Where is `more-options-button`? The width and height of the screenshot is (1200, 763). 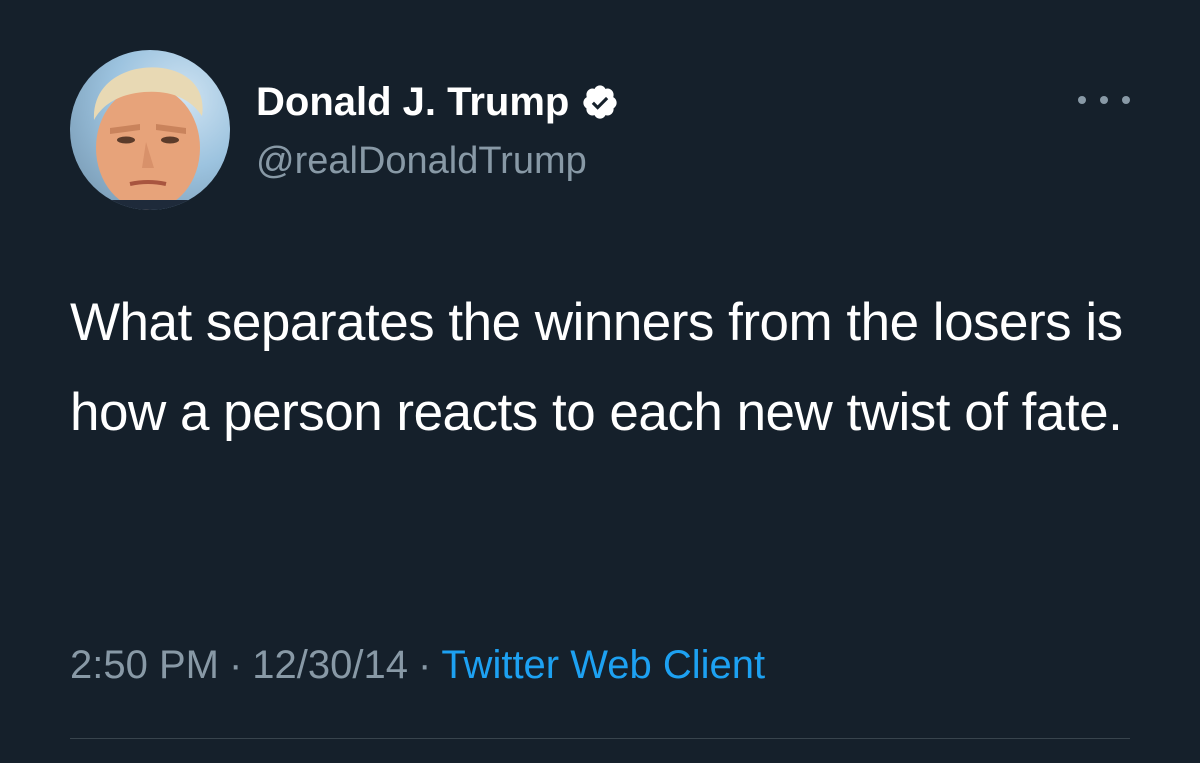
more-options-button is located at coordinates (1104, 100).